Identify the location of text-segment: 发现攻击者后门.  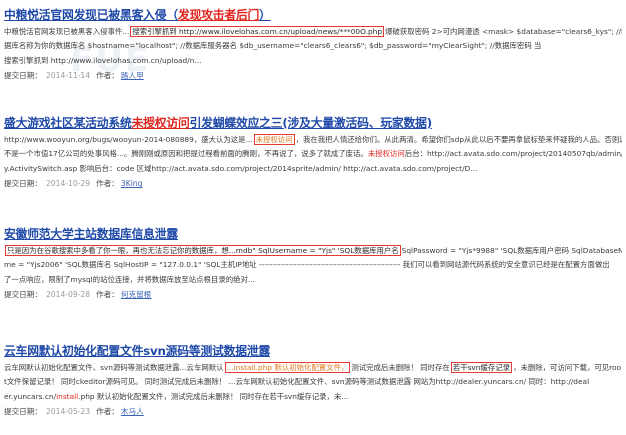
(218, 15).